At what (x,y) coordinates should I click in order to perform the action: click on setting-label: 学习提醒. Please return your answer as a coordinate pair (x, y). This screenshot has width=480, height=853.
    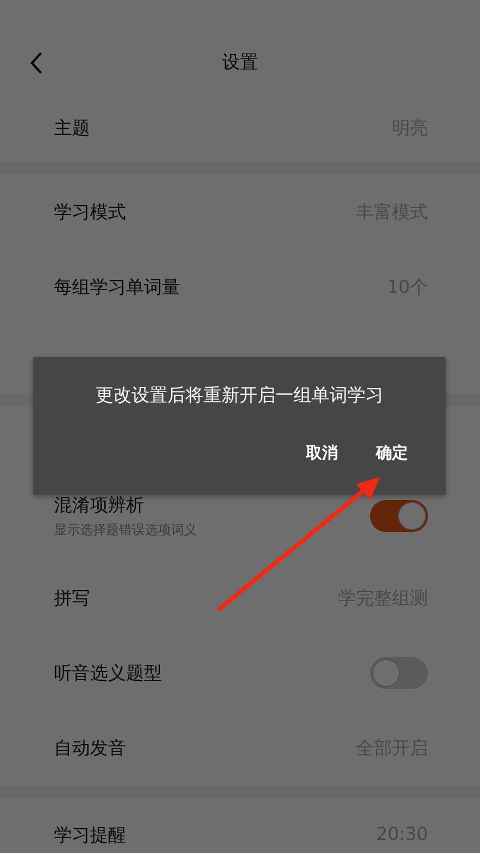
    Looking at the image, I should click on (90, 835).